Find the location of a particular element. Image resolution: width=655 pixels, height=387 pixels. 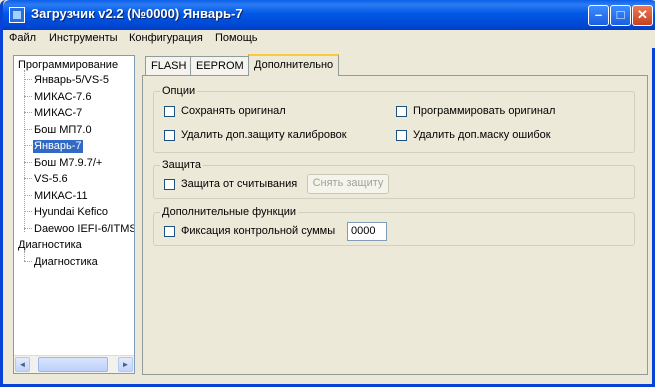

program-original-checkbox is located at coordinates (401, 111).